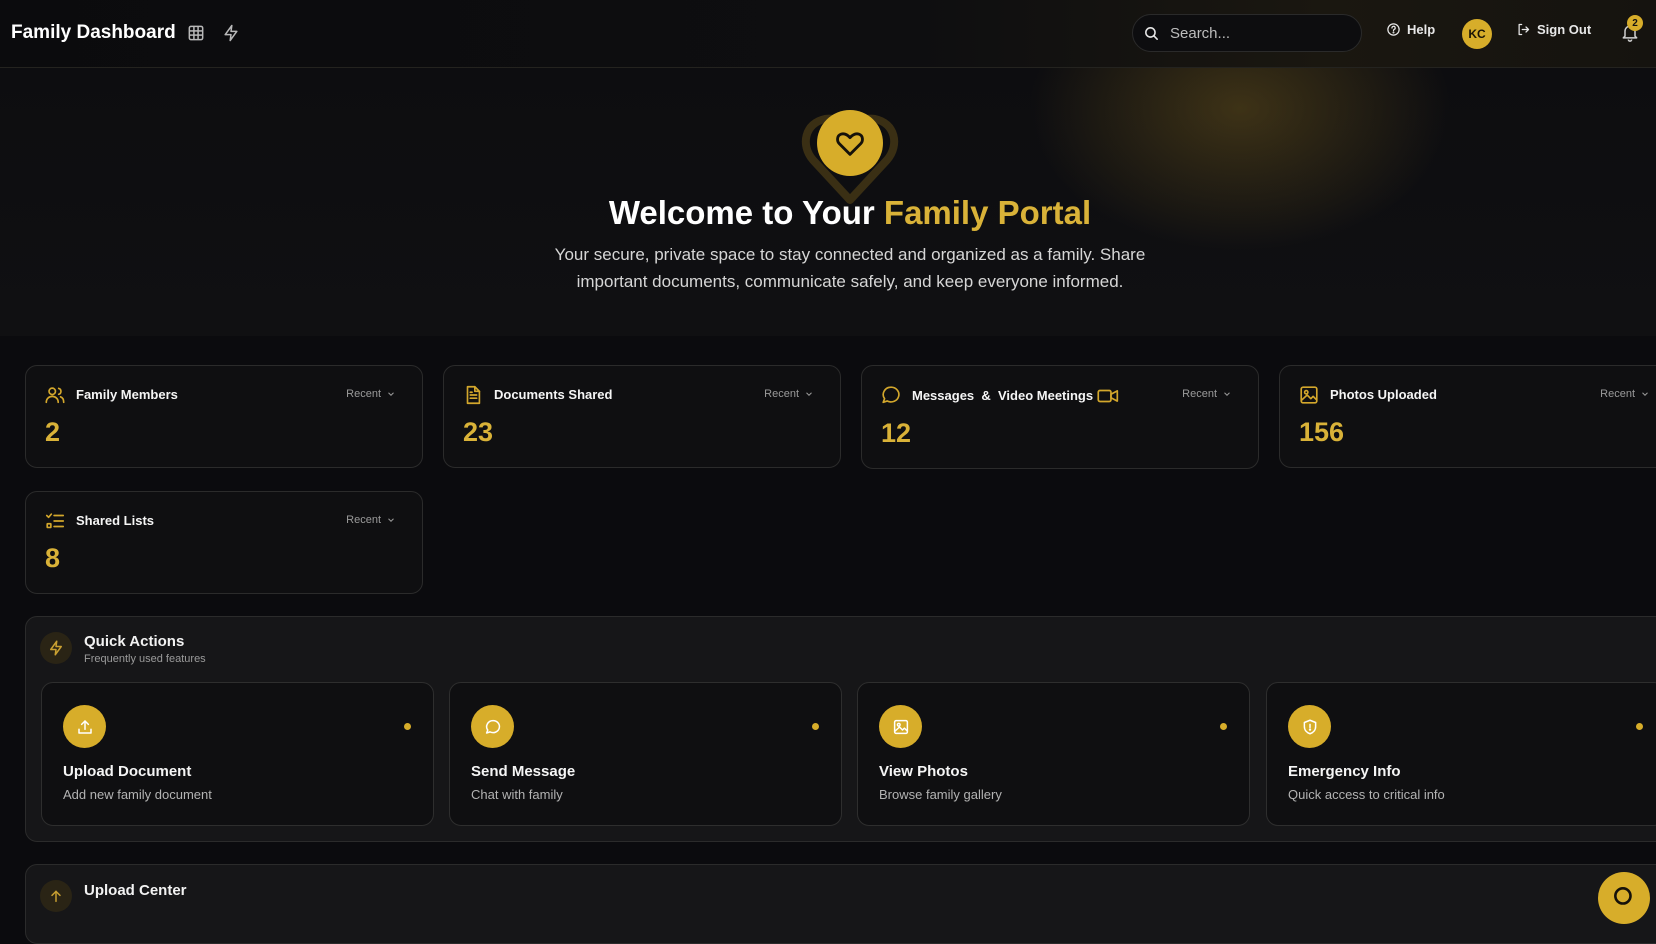  I want to click on chat-icon, so click(492, 726).